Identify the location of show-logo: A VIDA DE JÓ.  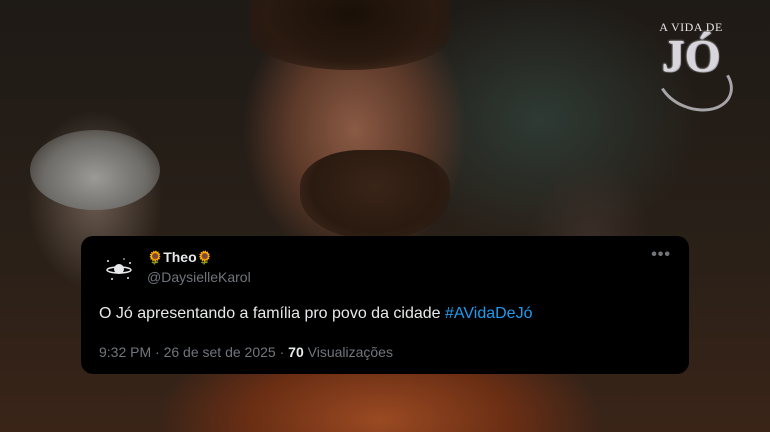
(691, 71).